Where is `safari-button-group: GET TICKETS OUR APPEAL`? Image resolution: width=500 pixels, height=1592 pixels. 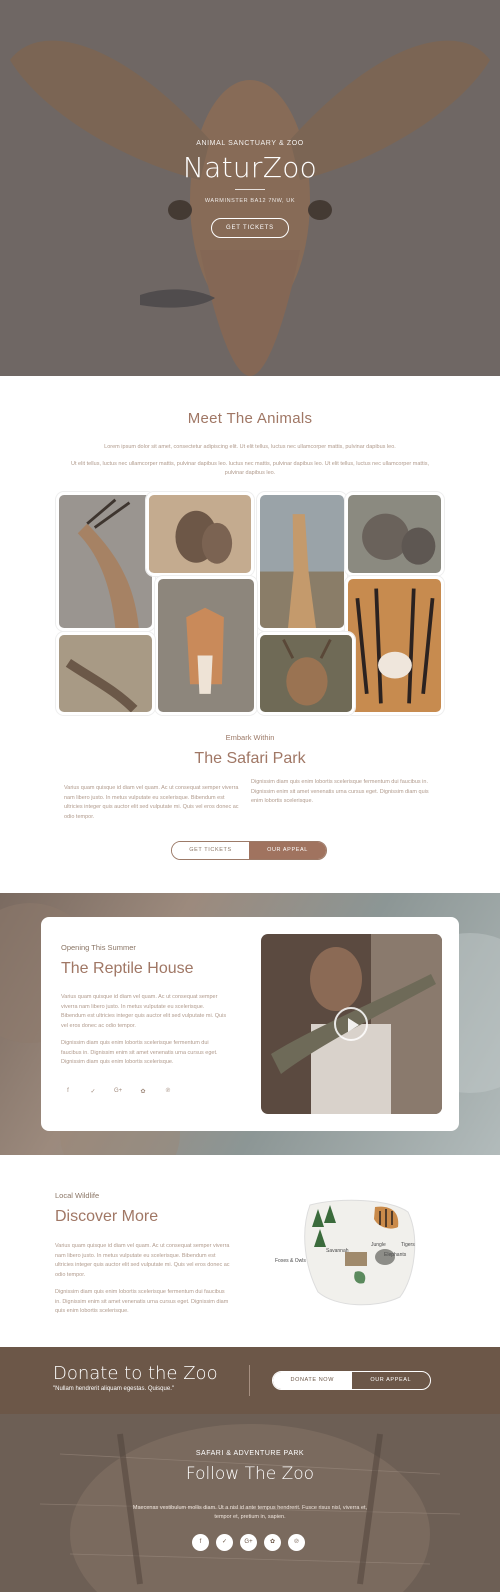
safari-button-group: GET TICKETS OUR APPEAL is located at coordinates (249, 850).